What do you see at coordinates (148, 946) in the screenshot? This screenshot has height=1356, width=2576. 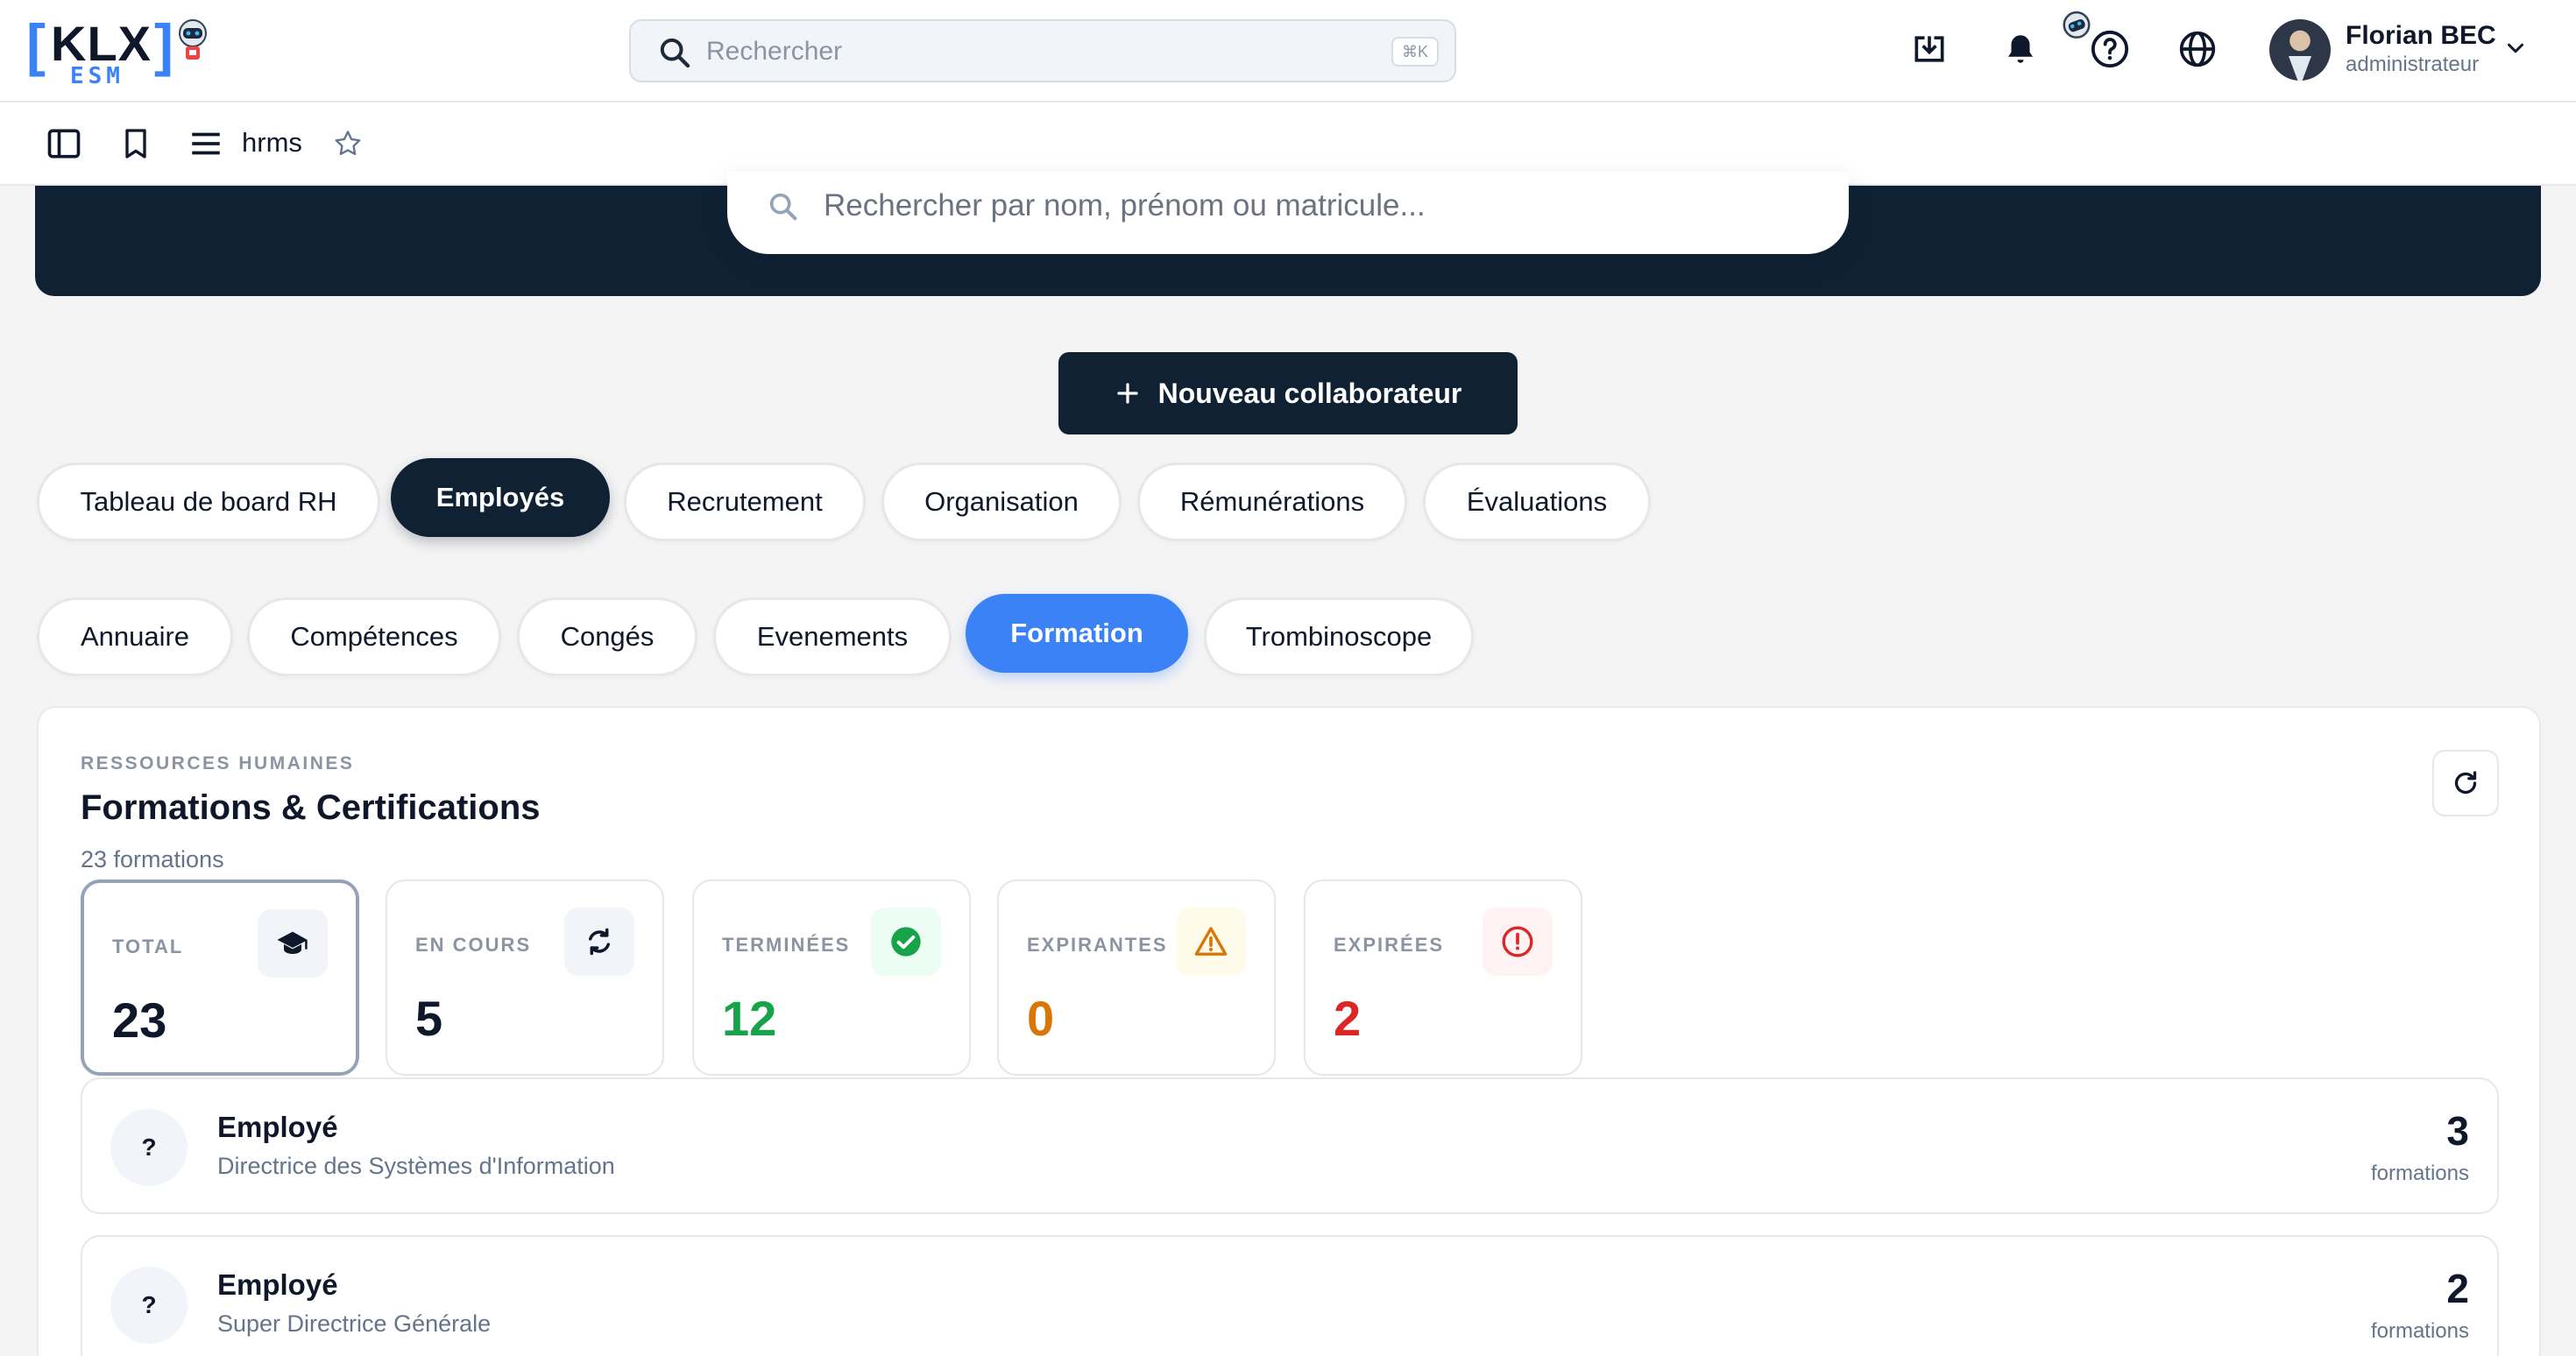 I see `stat-label: TOTAL` at bounding box center [148, 946].